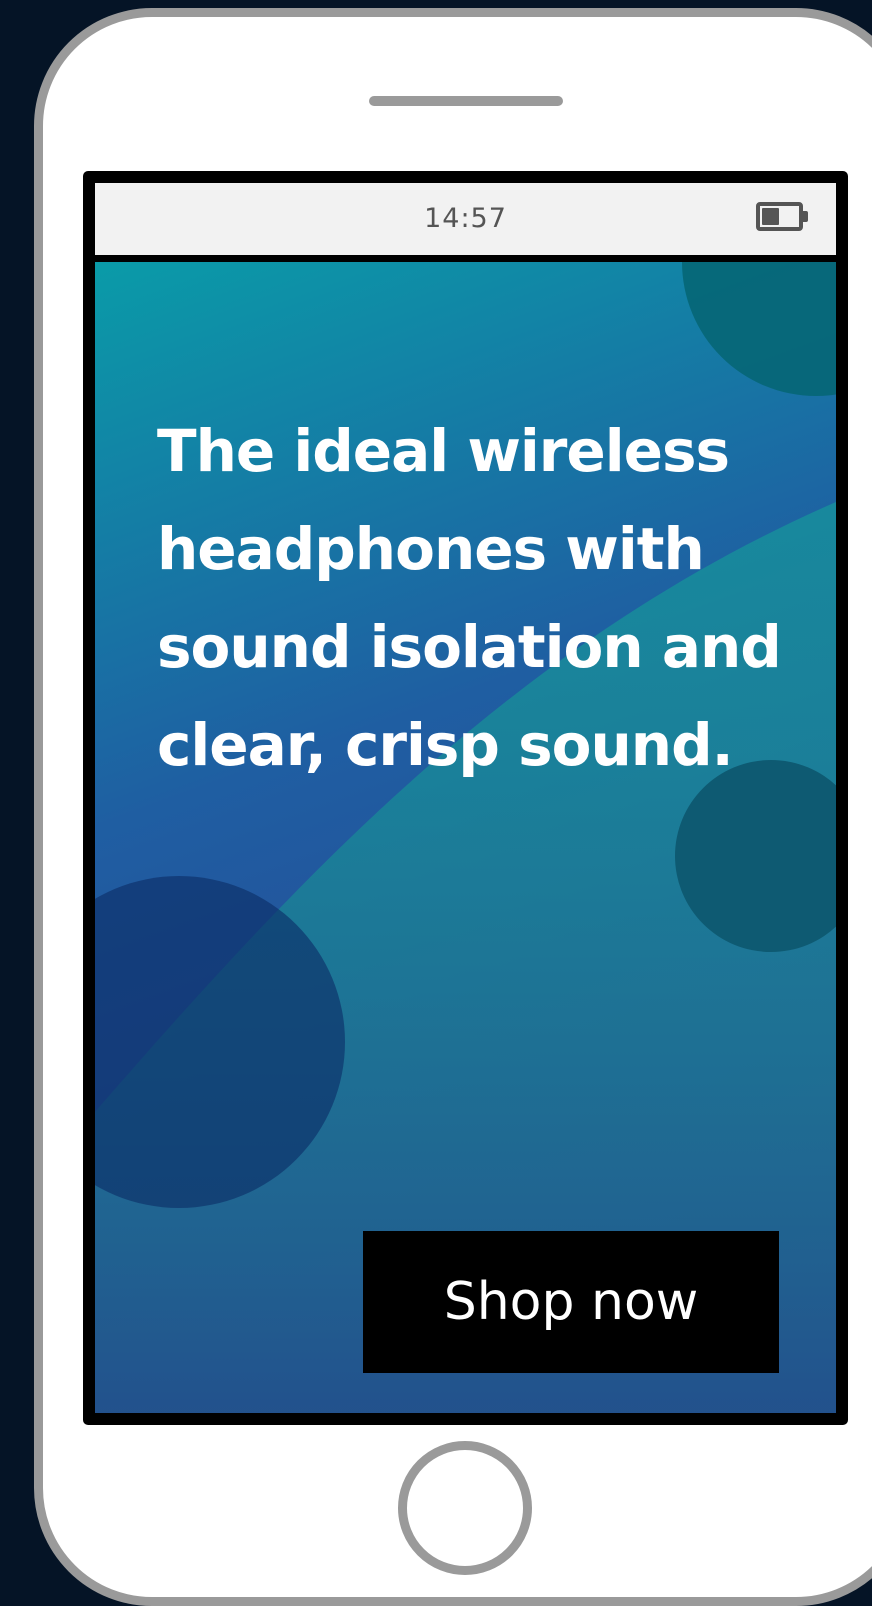 Image resolution: width=872 pixels, height=1606 pixels. I want to click on status-time: 14:57, so click(465, 218).